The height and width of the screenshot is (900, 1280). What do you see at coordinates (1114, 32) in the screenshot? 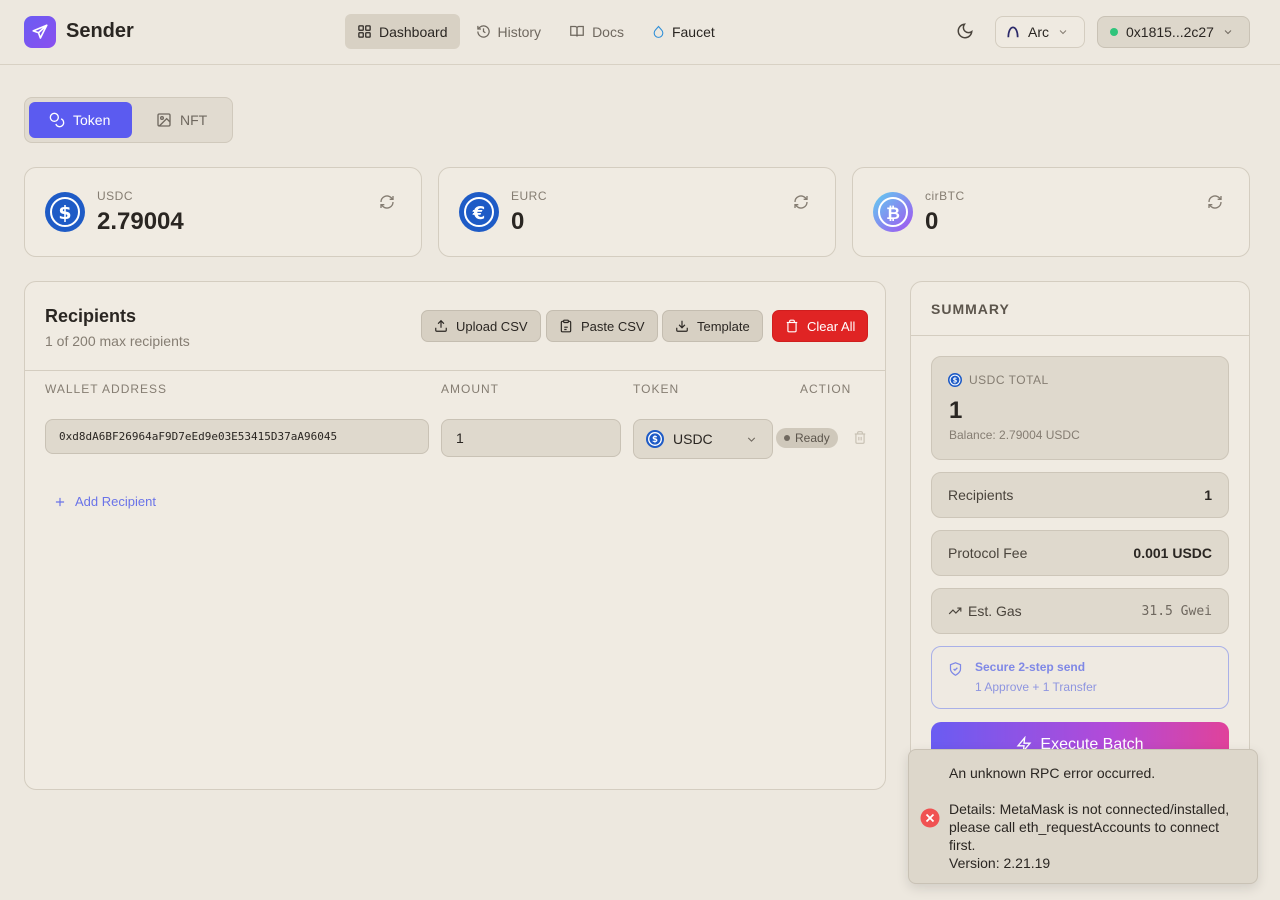
I see `connection-status-dot` at bounding box center [1114, 32].